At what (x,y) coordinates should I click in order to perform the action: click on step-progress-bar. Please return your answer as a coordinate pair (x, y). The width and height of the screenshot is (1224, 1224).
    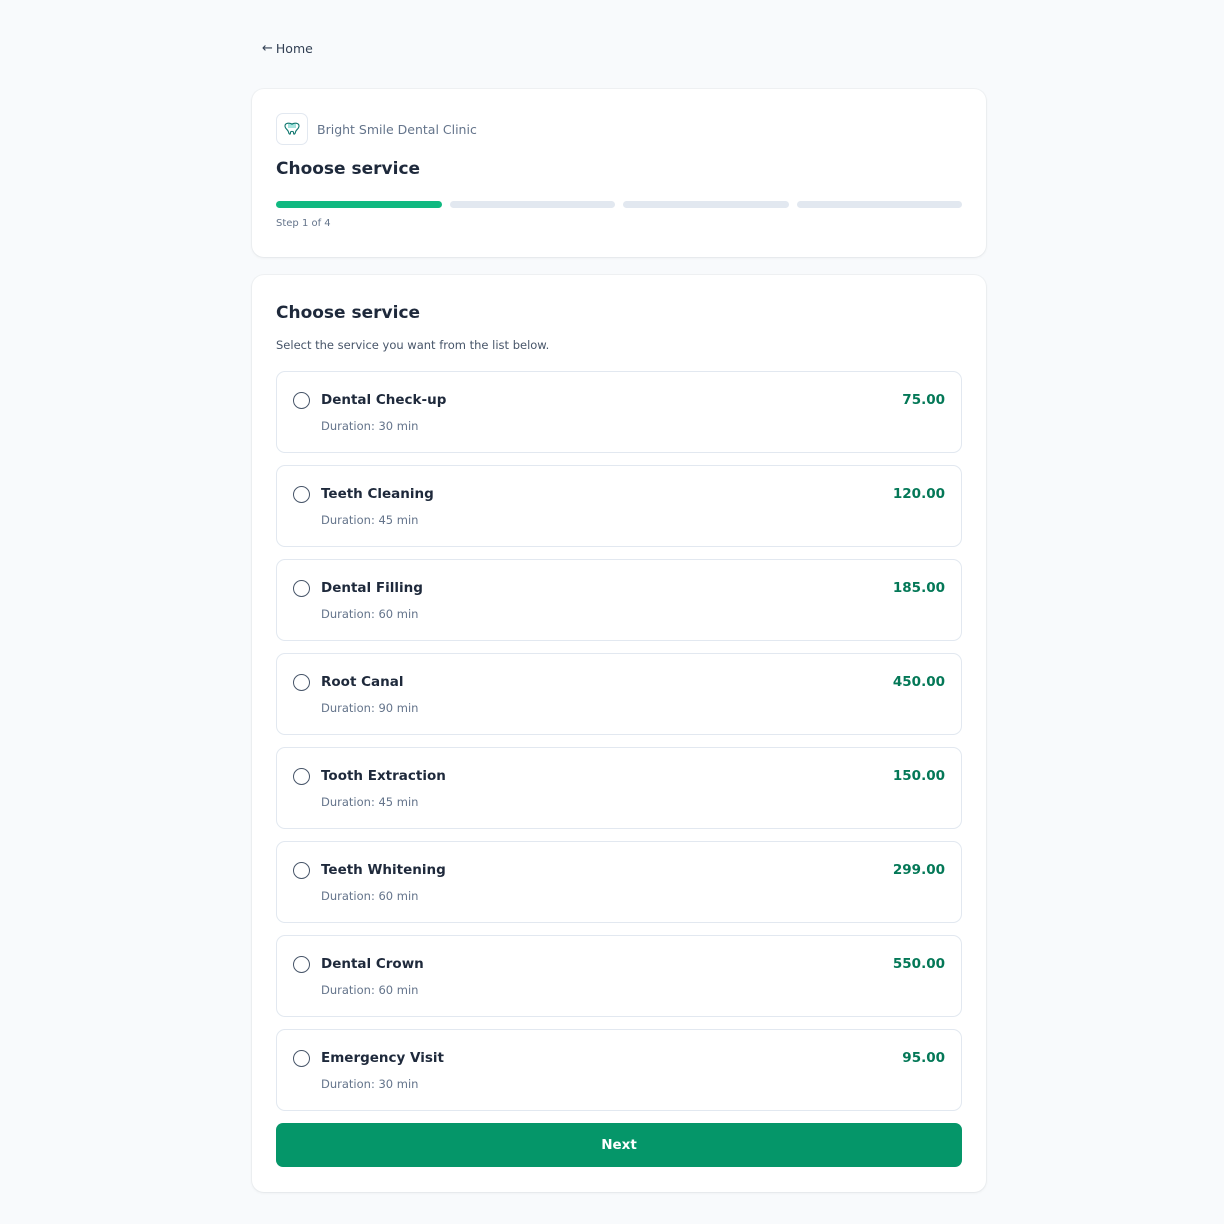
    Looking at the image, I should click on (619, 204).